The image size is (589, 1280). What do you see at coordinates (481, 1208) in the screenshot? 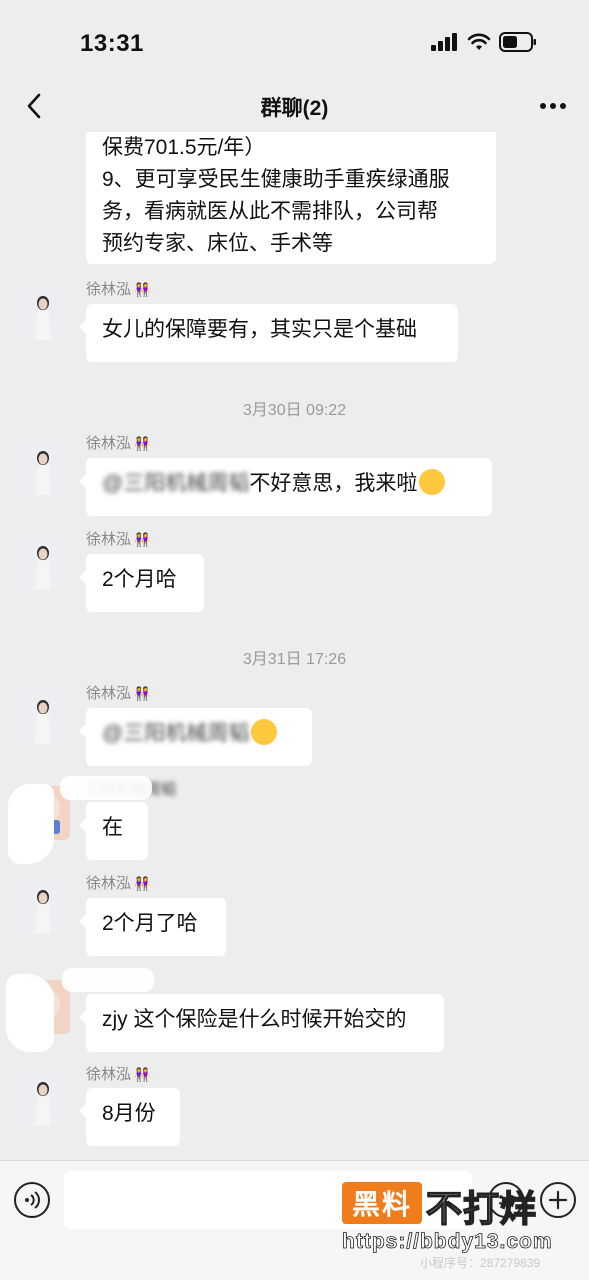
I see `watermark-text: 不打烊` at bounding box center [481, 1208].